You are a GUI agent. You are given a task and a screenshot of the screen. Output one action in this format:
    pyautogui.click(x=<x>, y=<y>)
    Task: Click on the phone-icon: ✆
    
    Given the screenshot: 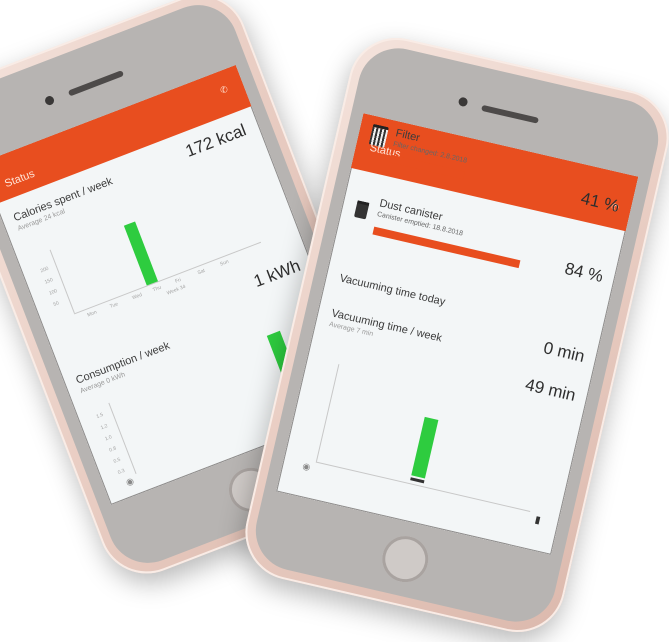 What is the action you would take?
    pyautogui.click(x=224, y=90)
    